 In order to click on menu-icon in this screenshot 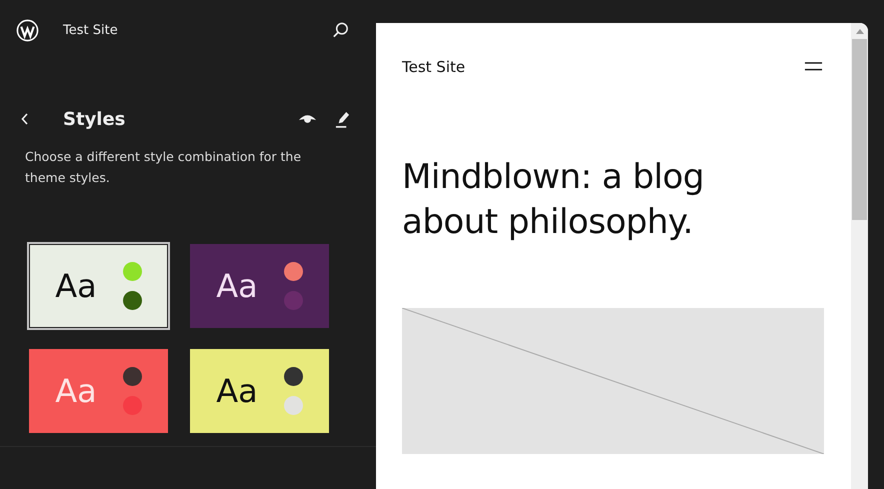, I will do `click(813, 67)`.